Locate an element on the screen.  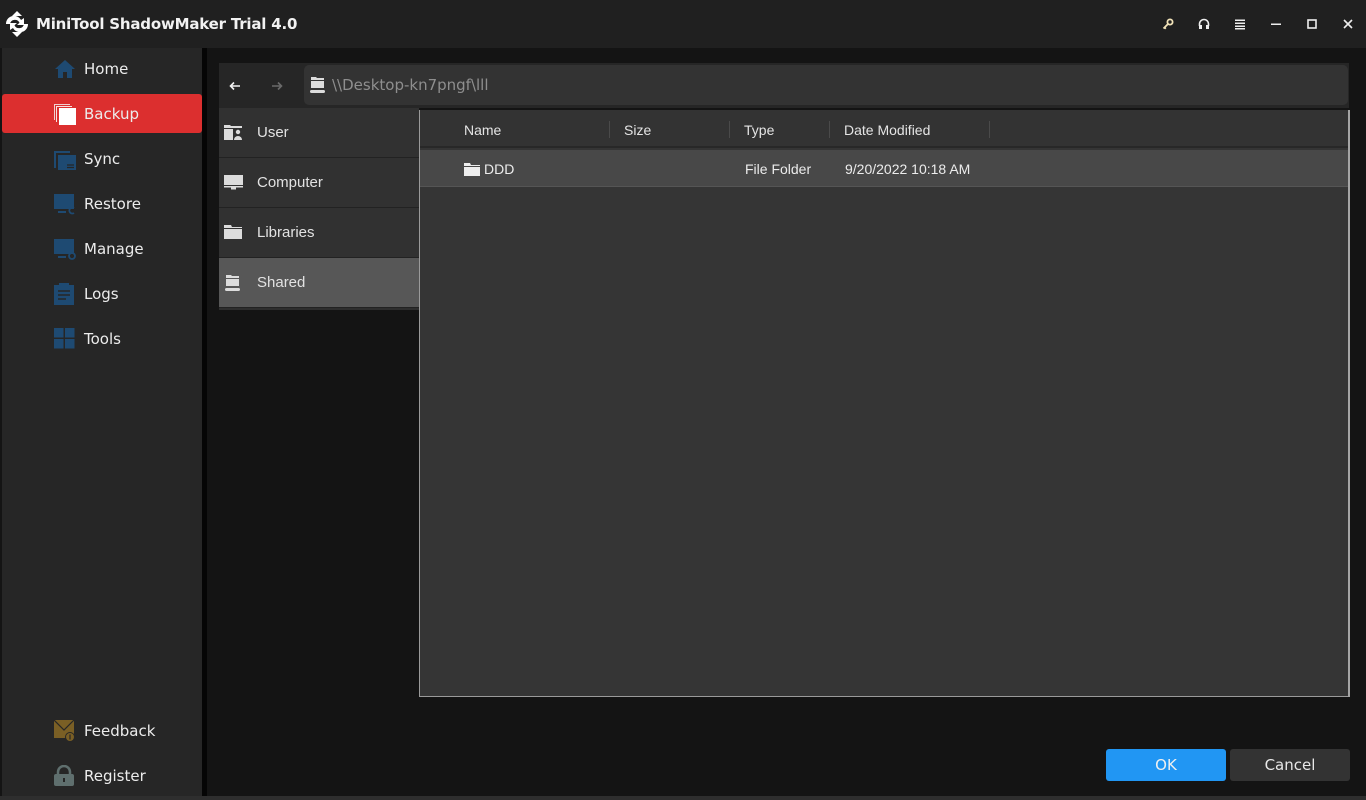
app-title: MiniTool ShadowMaker Trial 4.0 is located at coordinates (167, 24).